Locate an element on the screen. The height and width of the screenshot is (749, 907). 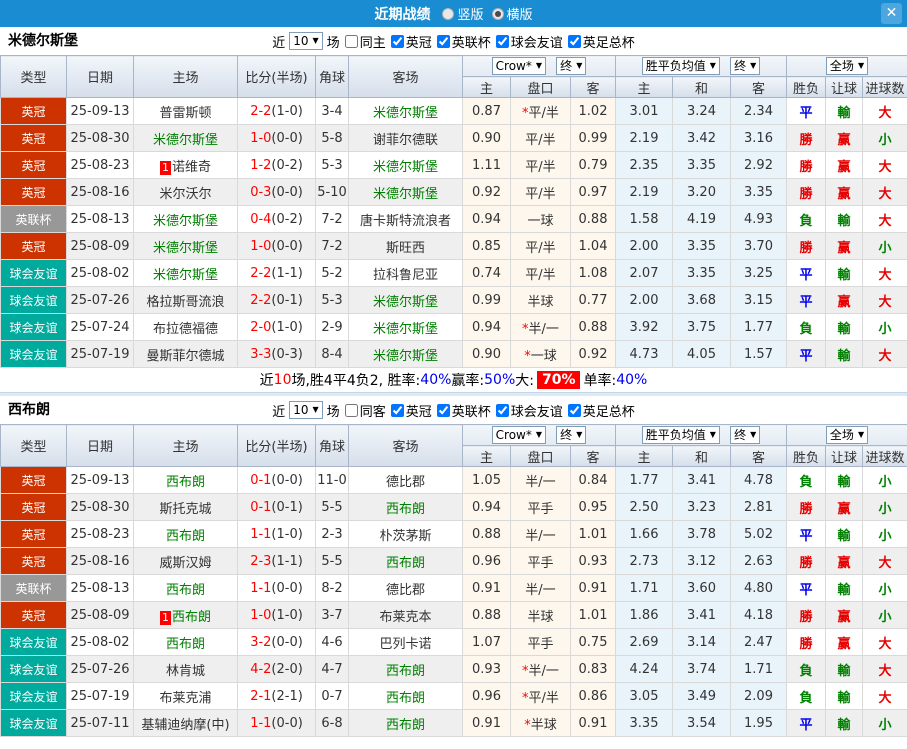
corner-score: 11-0 is located at coordinates (332, 480).